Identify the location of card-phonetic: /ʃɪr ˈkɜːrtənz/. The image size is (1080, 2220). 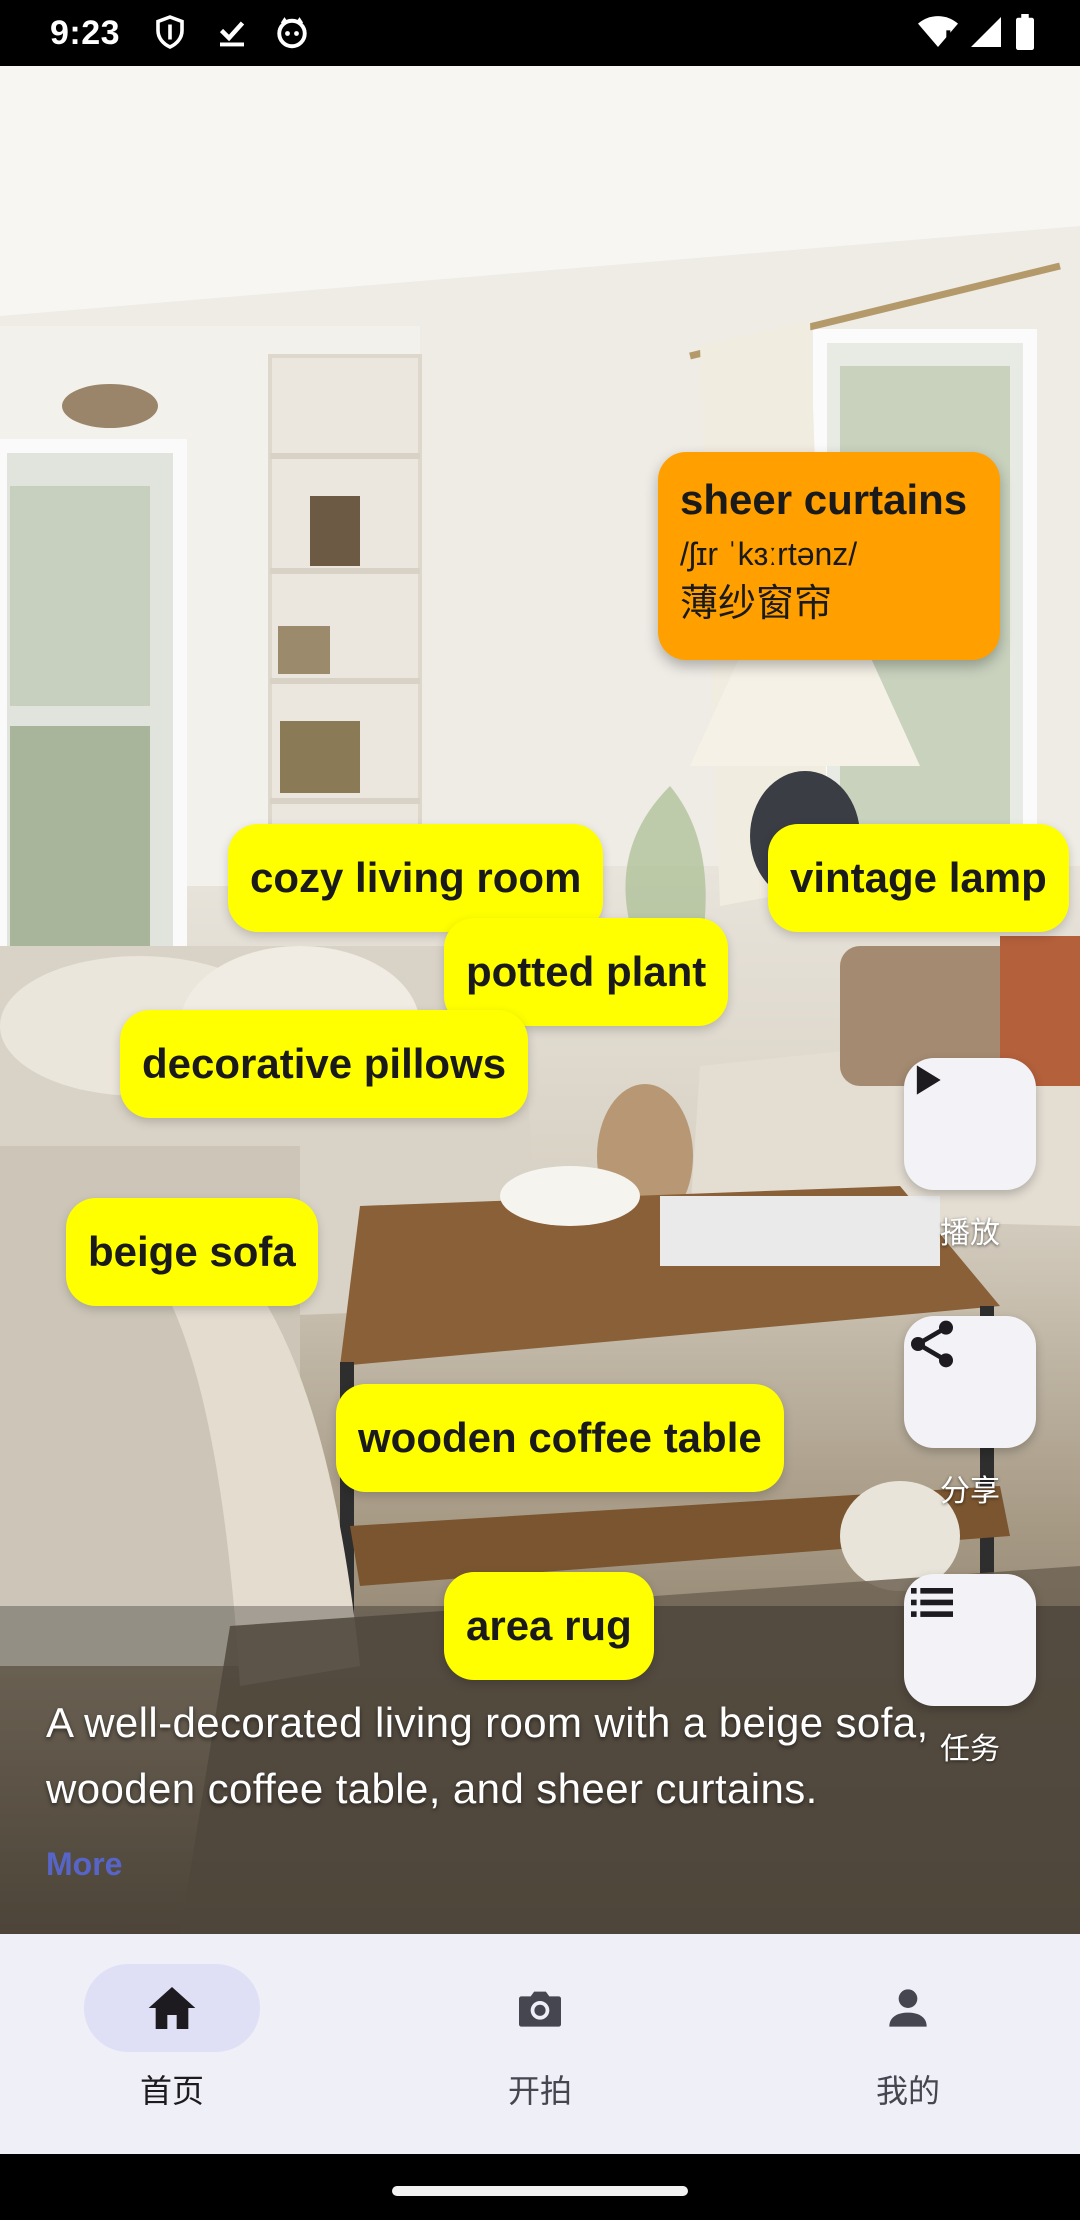
(769, 554).